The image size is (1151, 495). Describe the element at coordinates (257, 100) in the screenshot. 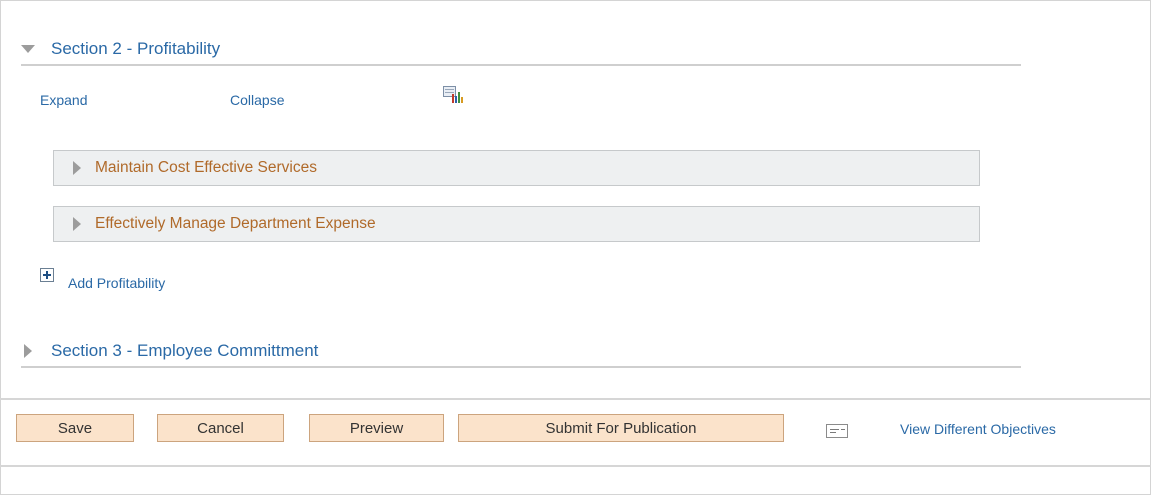

I see `collapse-link: Collapse` at that location.